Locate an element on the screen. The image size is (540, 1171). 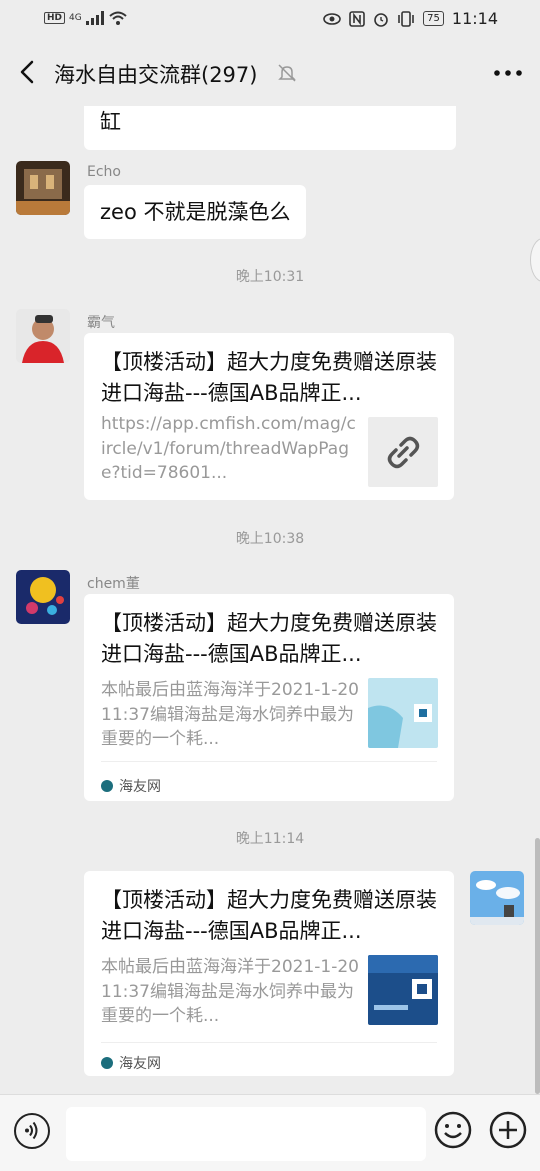
hd-badge: HD is located at coordinates (55, 18).